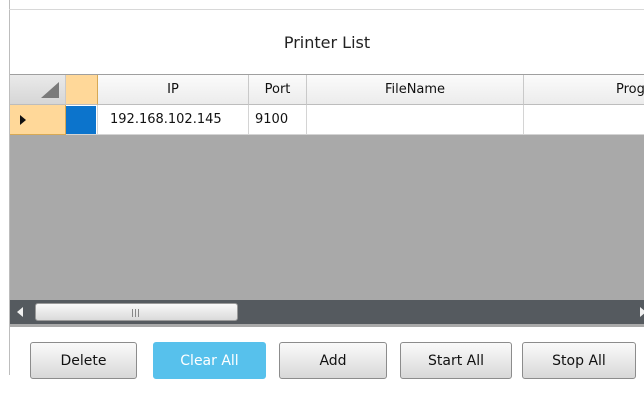 This screenshot has height=396, width=644. I want to click on scrollbar-thumb, so click(136, 312).